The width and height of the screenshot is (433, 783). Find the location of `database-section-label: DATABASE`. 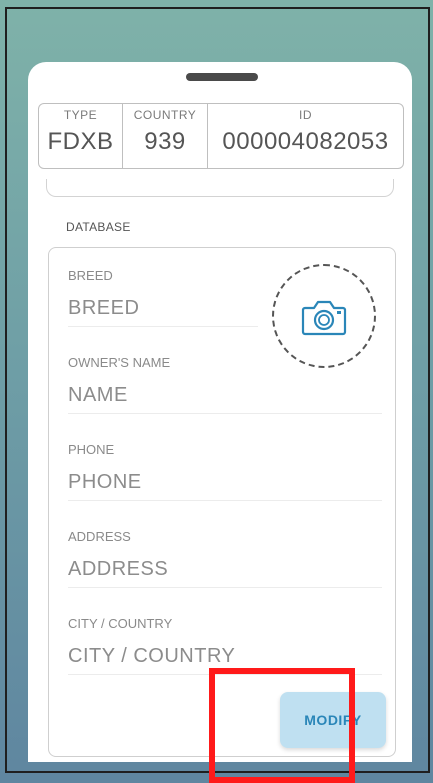

database-section-label: DATABASE is located at coordinates (98, 227).